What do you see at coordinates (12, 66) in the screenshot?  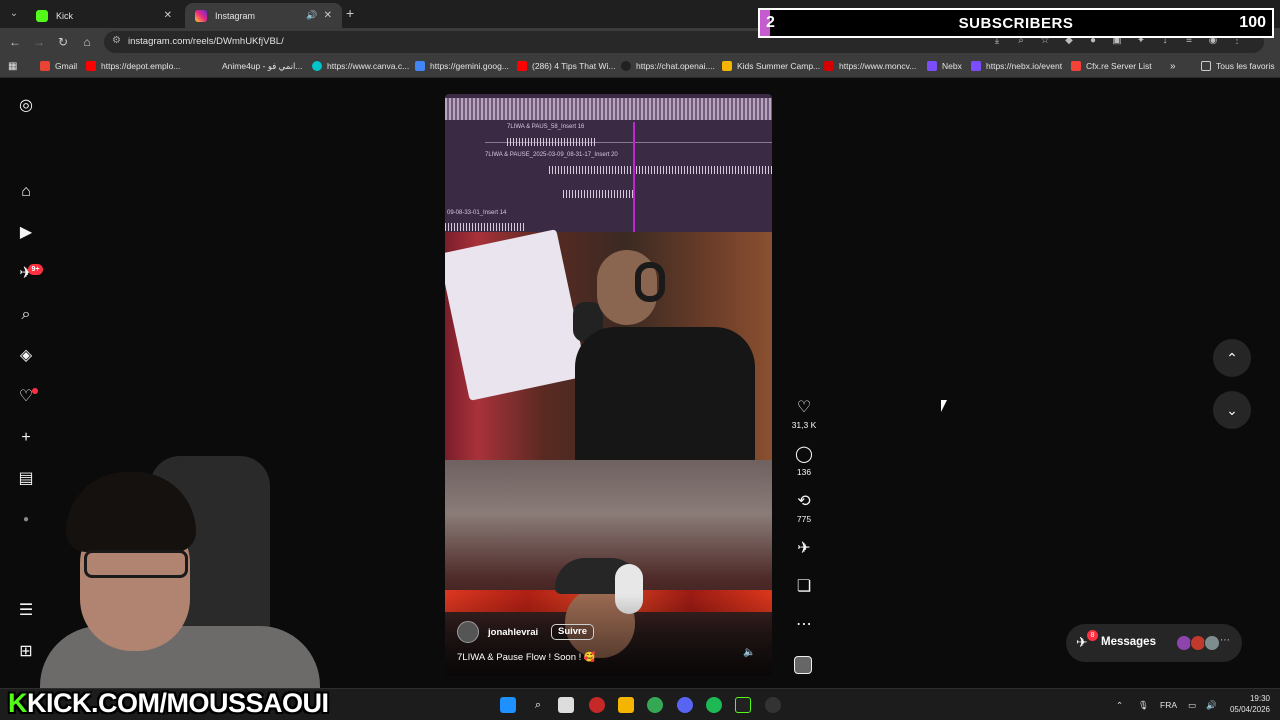 I see `apps-icon: ▦` at bounding box center [12, 66].